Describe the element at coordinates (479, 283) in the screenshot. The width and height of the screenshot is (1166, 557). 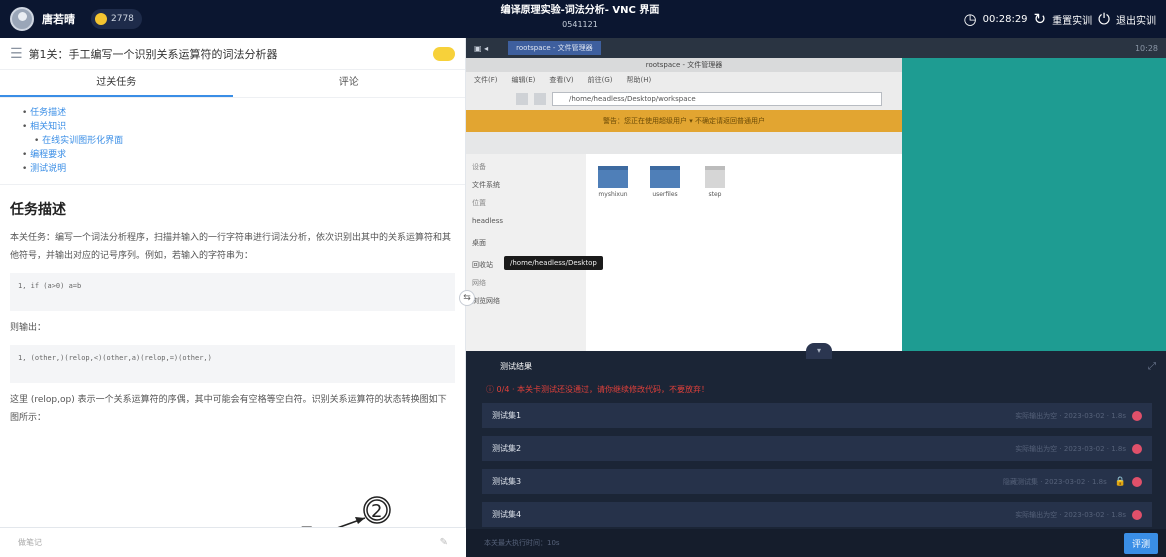
I see `sidebar-group-network: 网络` at that location.